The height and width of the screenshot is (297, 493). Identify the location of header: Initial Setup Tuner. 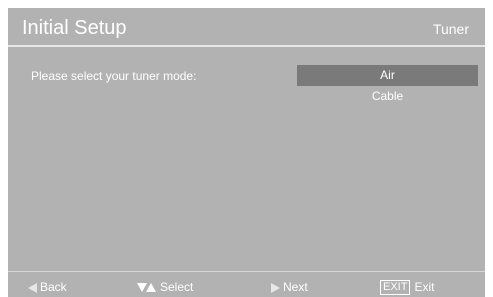
(246, 26).